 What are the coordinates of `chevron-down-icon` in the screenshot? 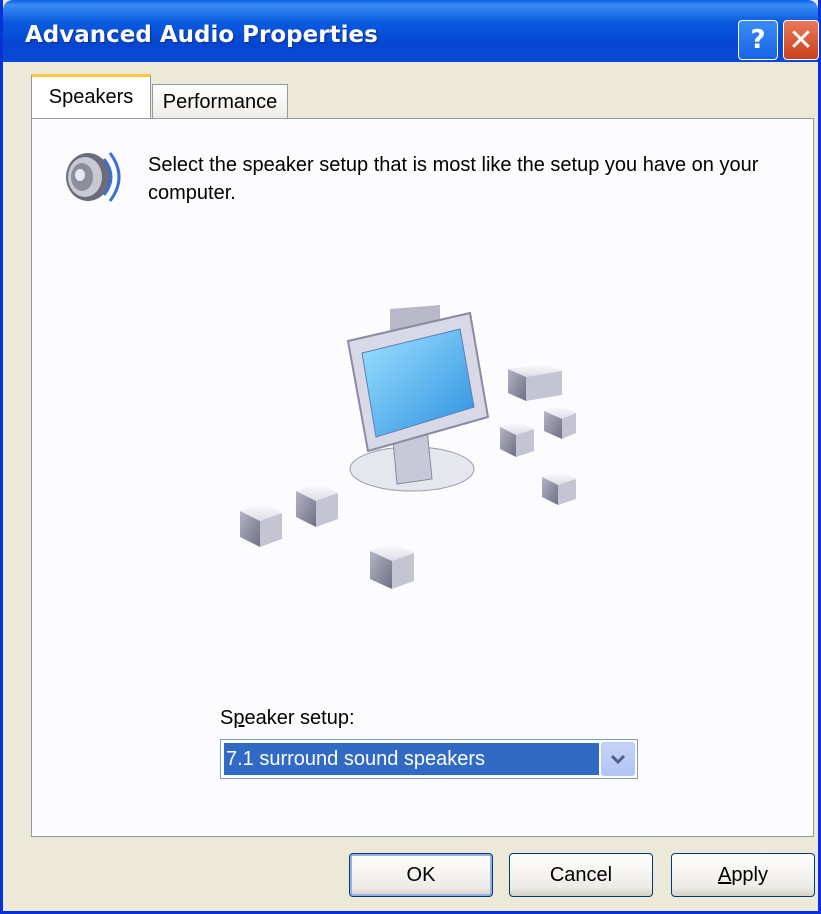 It's located at (618, 759).